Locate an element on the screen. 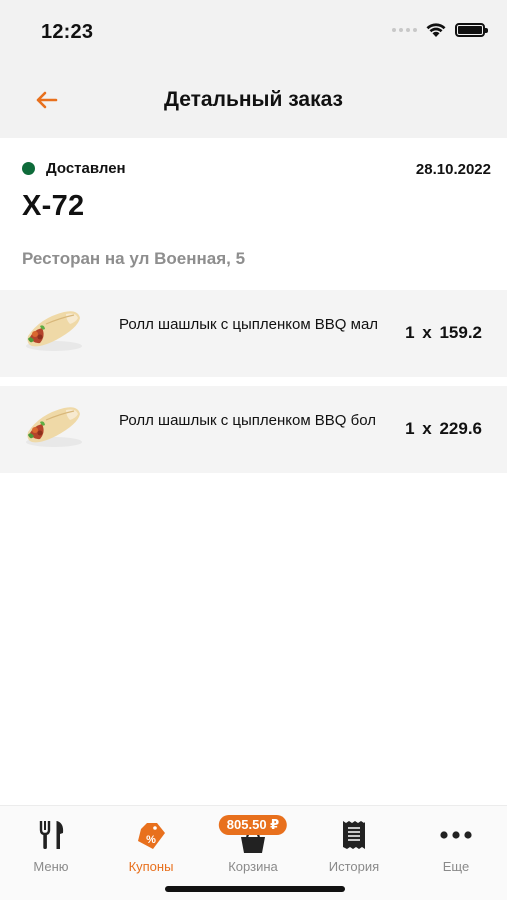  status-icons is located at coordinates (440, 30).